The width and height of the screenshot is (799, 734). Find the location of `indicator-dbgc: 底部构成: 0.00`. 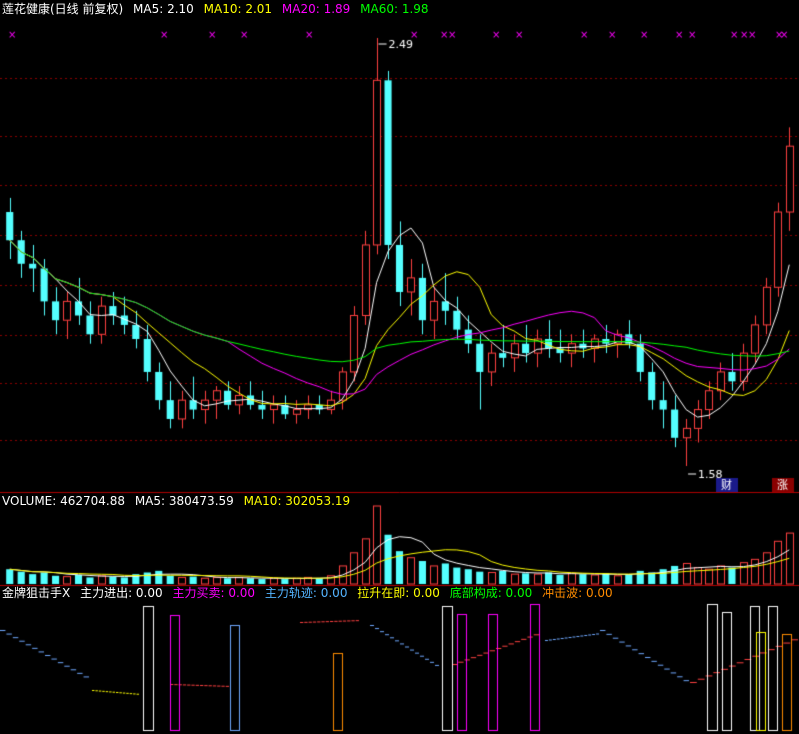

indicator-dbgc: 底部构成: 0.00 is located at coordinates (491, 593).